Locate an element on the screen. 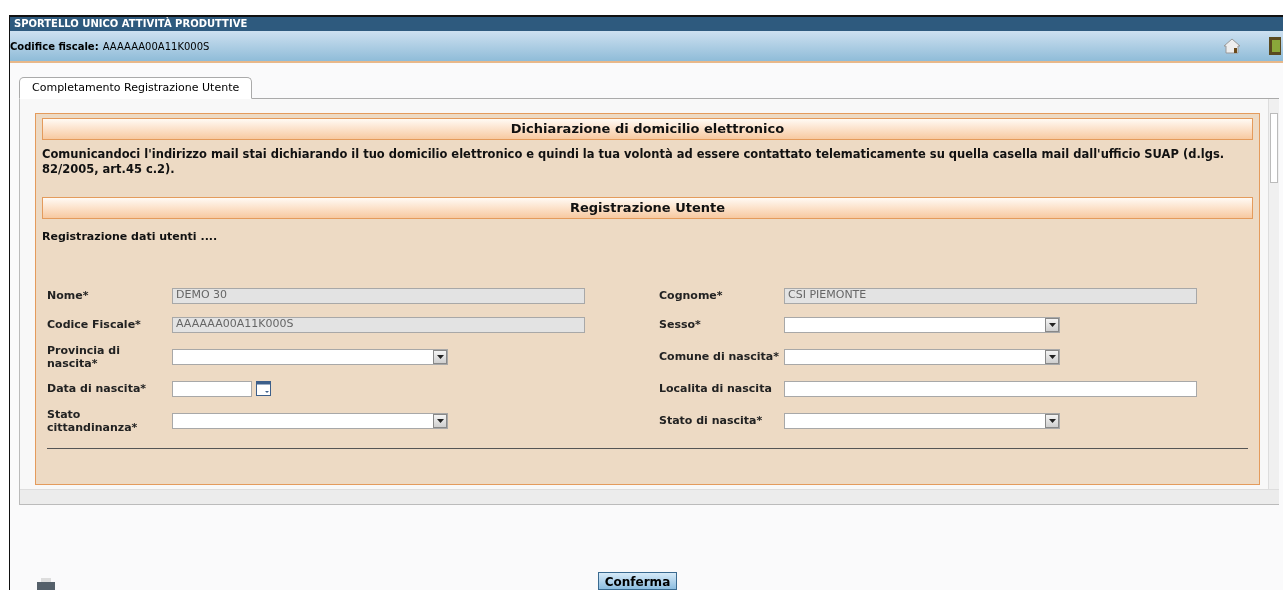 The height and width of the screenshot is (590, 1283). date-field is located at coordinates (212, 388).